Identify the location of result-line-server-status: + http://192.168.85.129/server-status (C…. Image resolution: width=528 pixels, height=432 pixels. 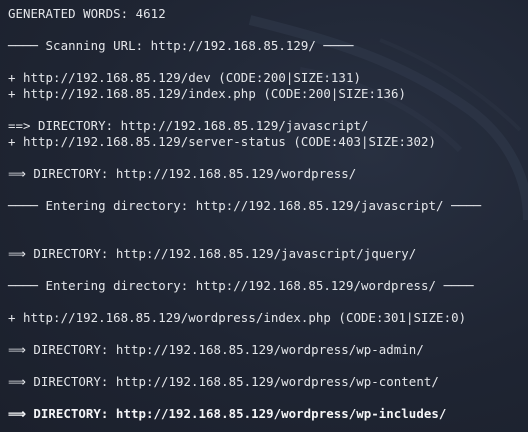
(222, 141).